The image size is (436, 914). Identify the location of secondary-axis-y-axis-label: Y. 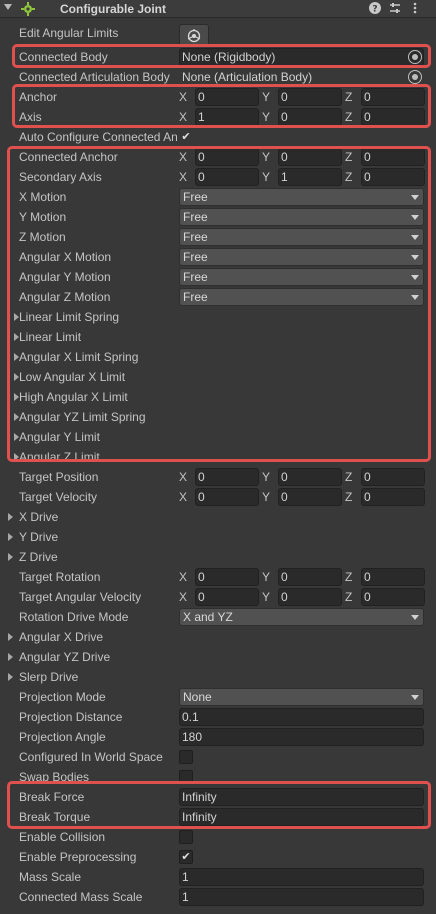
(266, 177).